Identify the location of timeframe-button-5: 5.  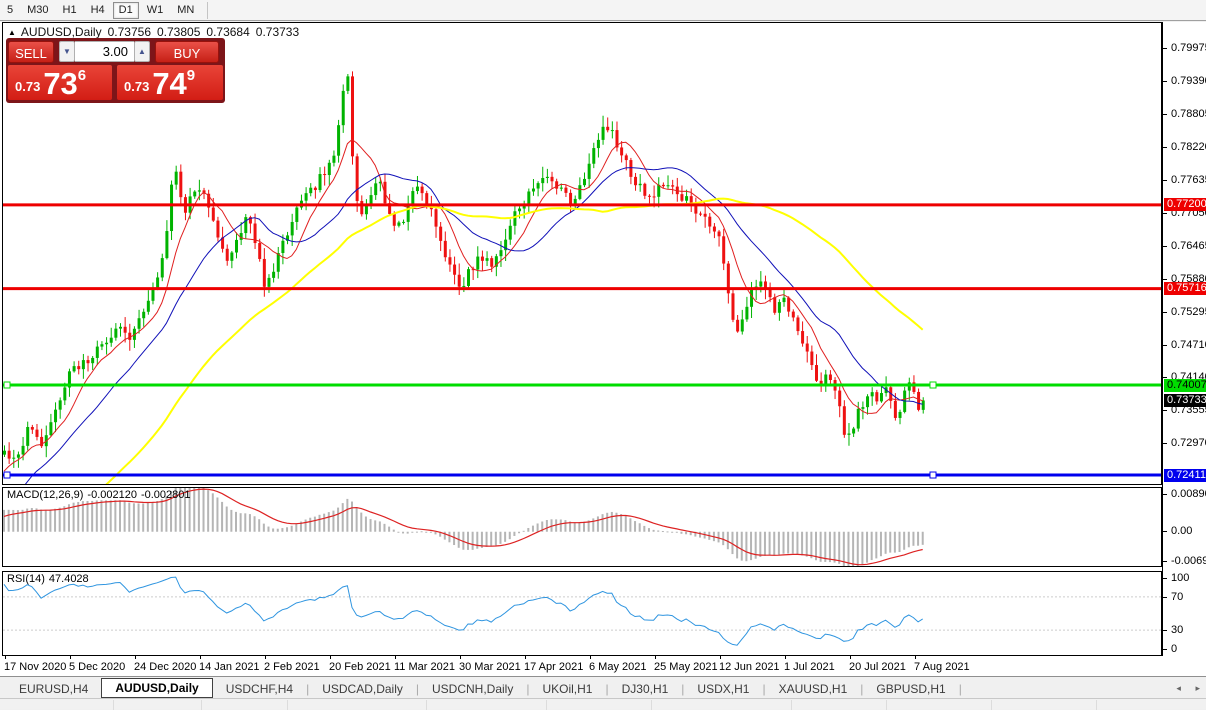
(10, 10).